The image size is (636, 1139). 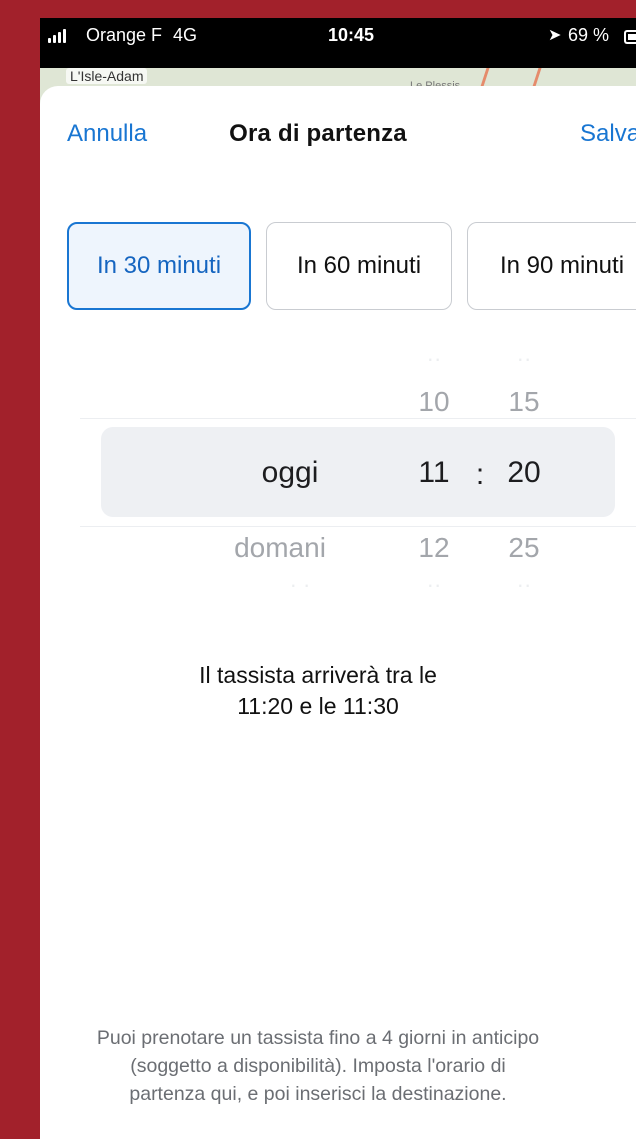 I want to click on picker-minute-next: 25, so click(x=524, y=548).